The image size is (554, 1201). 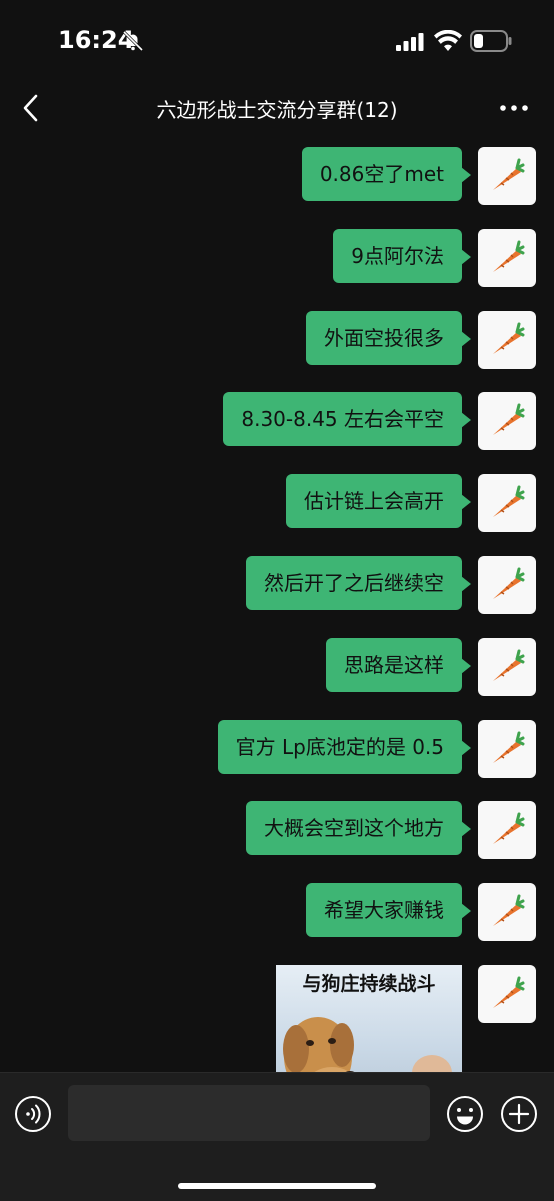 I want to click on input-bar, so click(x=277, y=1136).